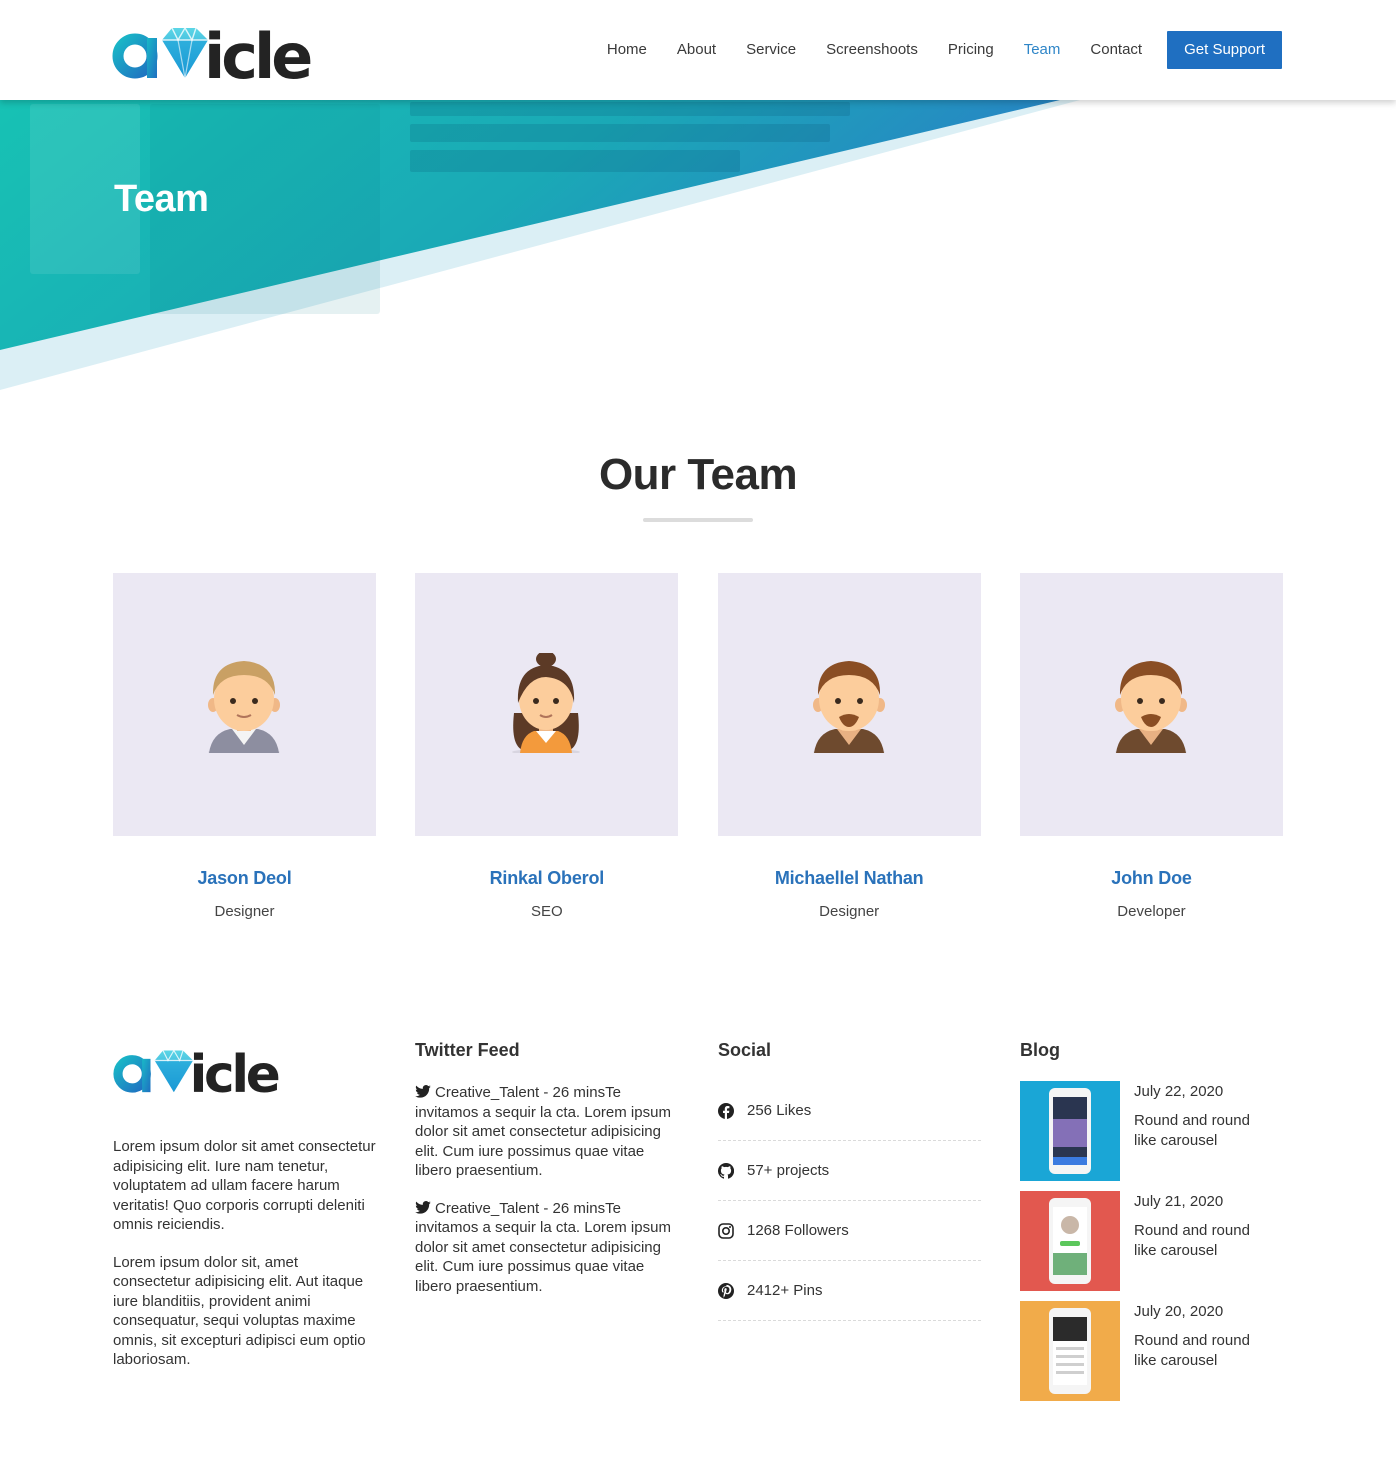 This screenshot has height=1460, width=1396. Describe the element at coordinates (726, 1230) in the screenshot. I see `instagram-icon` at that location.